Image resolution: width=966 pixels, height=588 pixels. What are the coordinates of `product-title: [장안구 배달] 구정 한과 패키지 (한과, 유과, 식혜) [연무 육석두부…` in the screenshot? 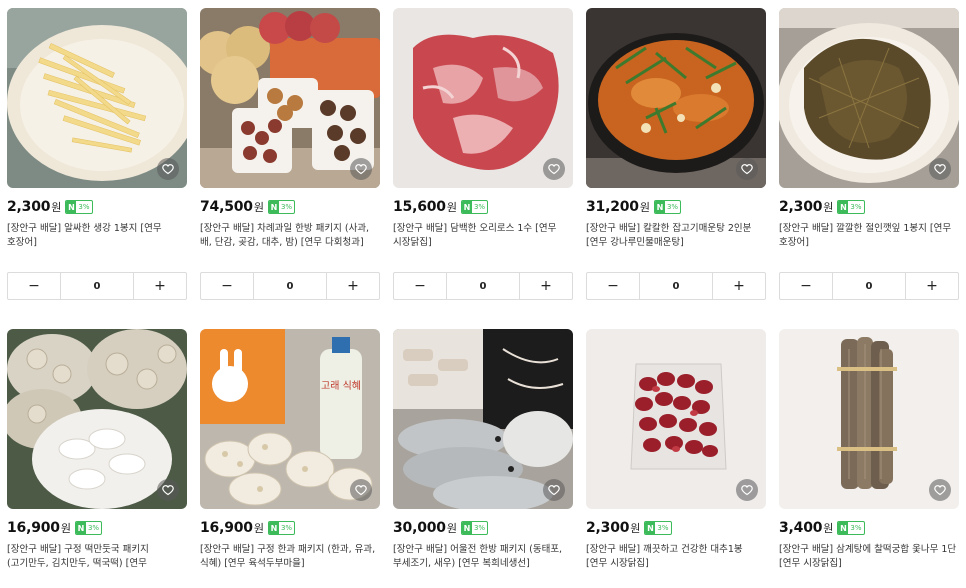 It's located at (289, 557).